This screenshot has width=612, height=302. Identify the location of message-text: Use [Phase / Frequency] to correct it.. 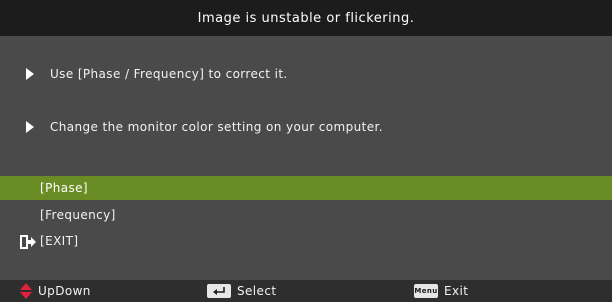
(169, 74).